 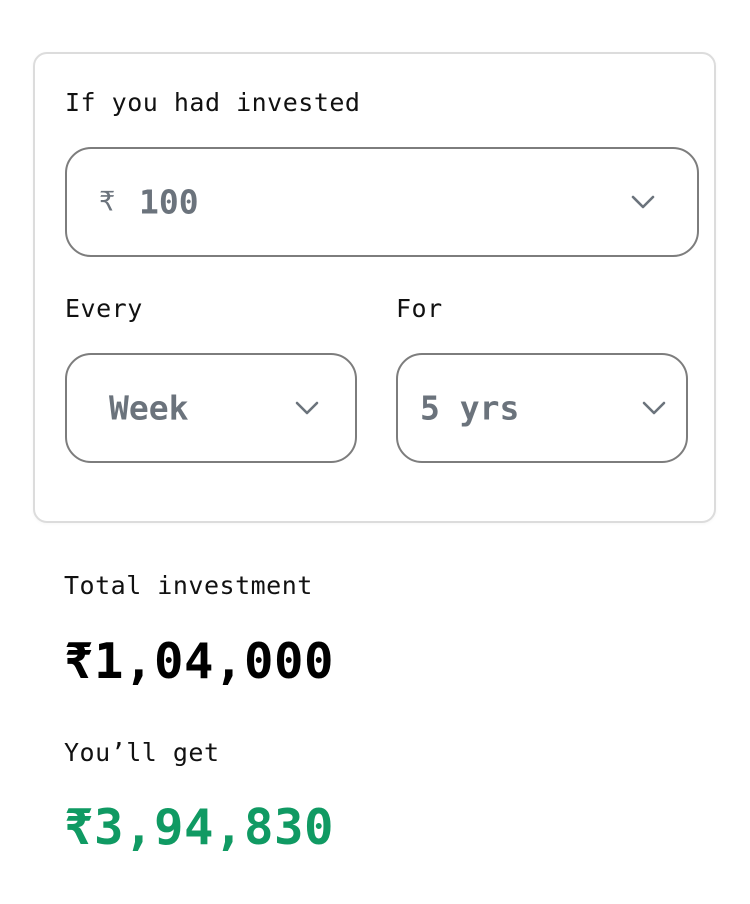 I want to click on frequency-label: Every, so click(x=104, y=308).